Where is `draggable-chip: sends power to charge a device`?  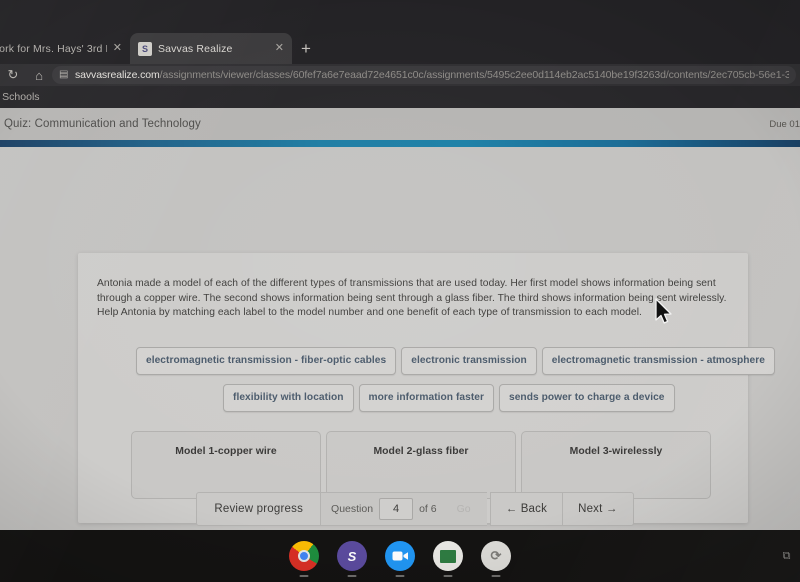 draggable-chip: sends power to charge a device is located at coordinates (587, 398).